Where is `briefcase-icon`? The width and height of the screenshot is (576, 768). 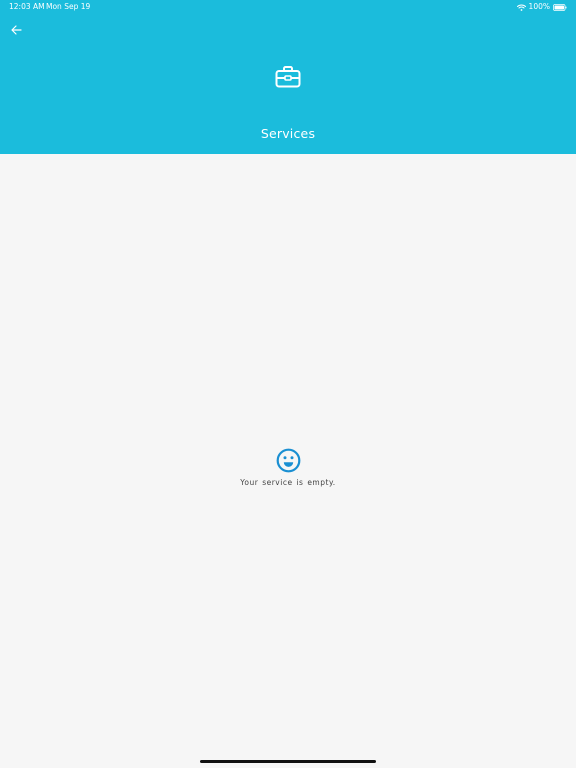 briefcase-icon is located at coordinates (288, 77).